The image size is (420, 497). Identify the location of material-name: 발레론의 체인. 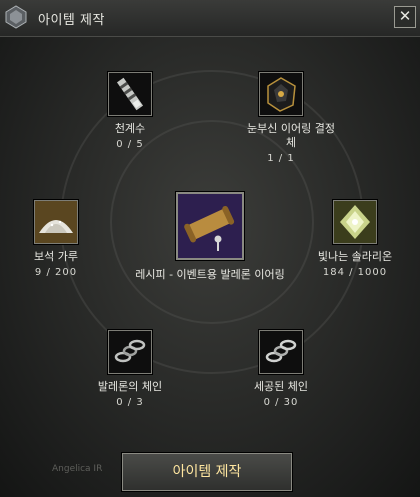
(130, 386).